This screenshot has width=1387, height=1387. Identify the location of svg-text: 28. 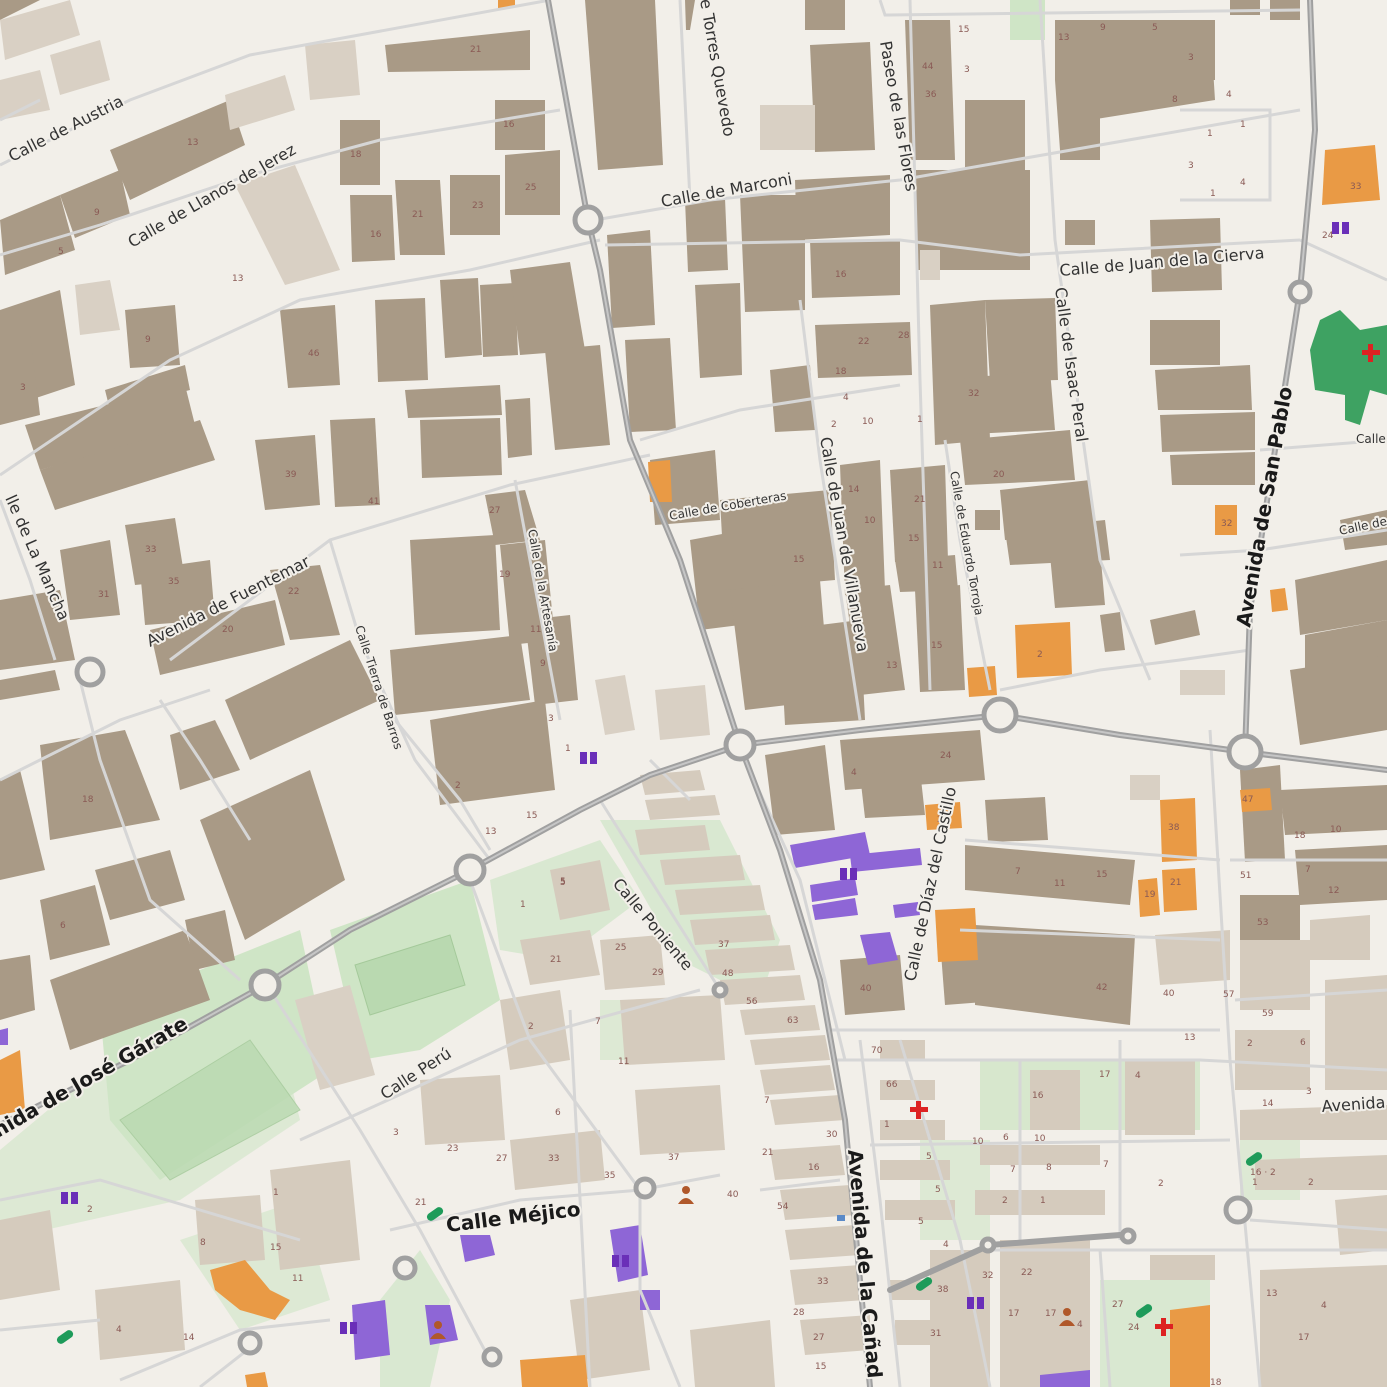
(799, 1313).